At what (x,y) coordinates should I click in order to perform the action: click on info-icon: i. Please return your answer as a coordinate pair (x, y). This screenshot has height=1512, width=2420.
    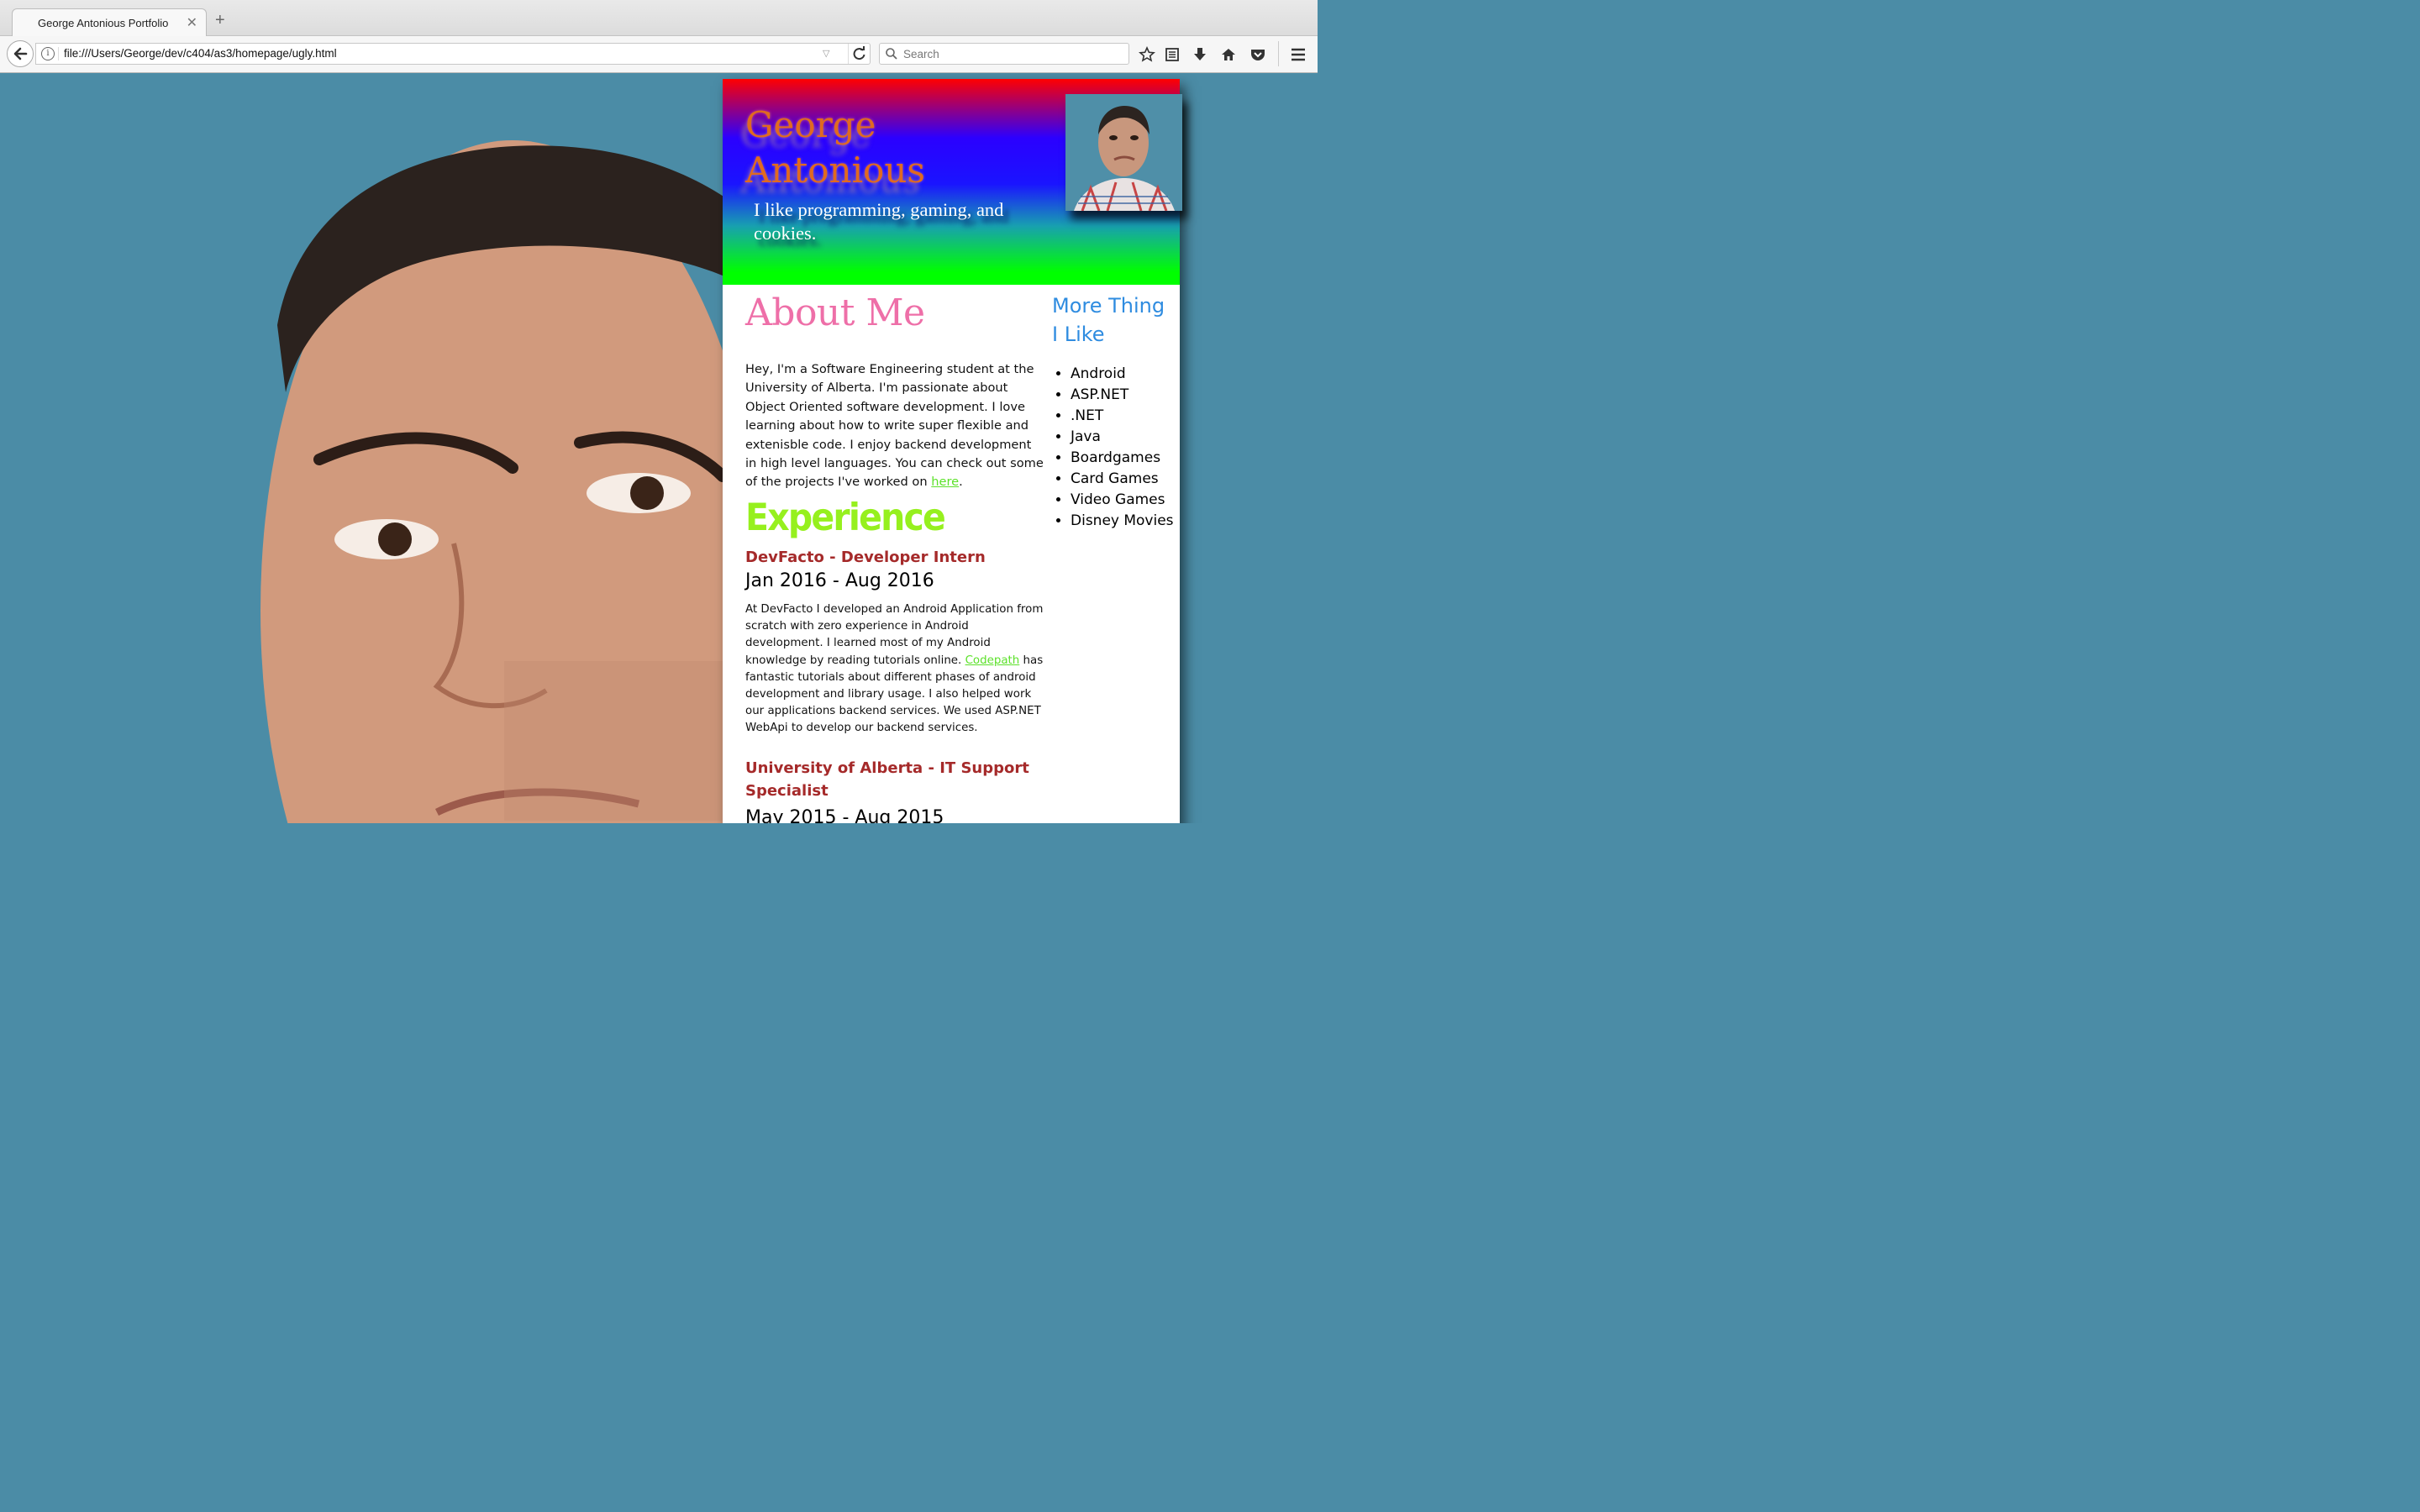
    Looking at the image, I should click on (48, 53).